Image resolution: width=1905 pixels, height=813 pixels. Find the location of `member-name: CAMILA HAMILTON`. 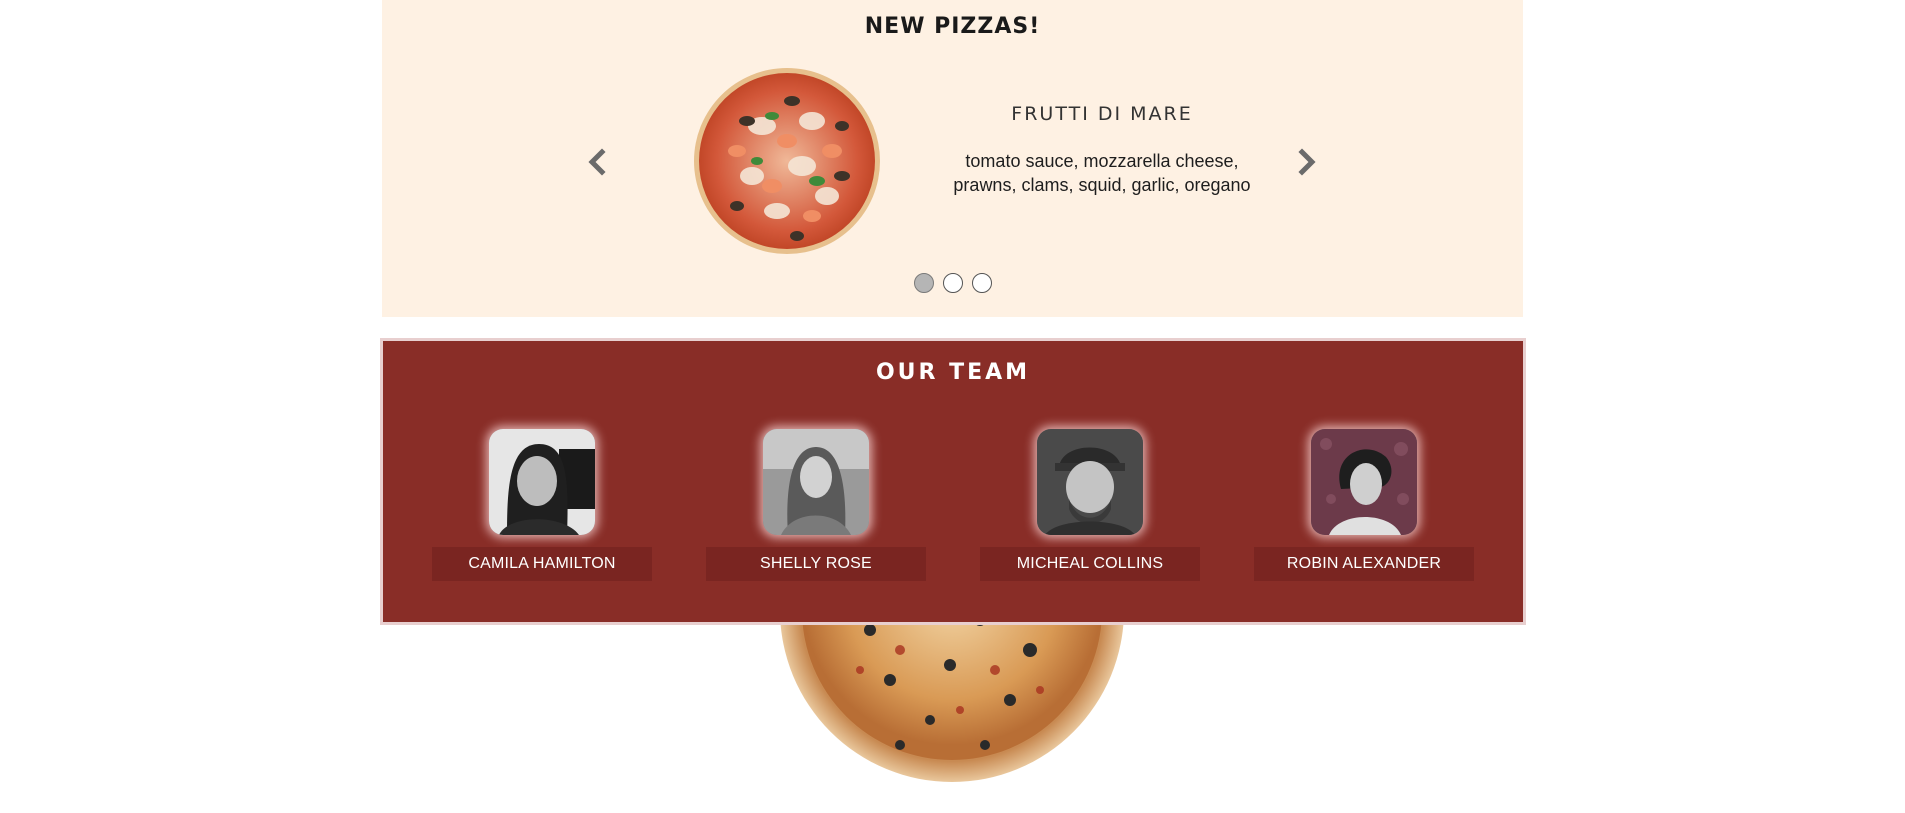

member-name: CAMILA HAMILTON is located at coordinates (542, 564).